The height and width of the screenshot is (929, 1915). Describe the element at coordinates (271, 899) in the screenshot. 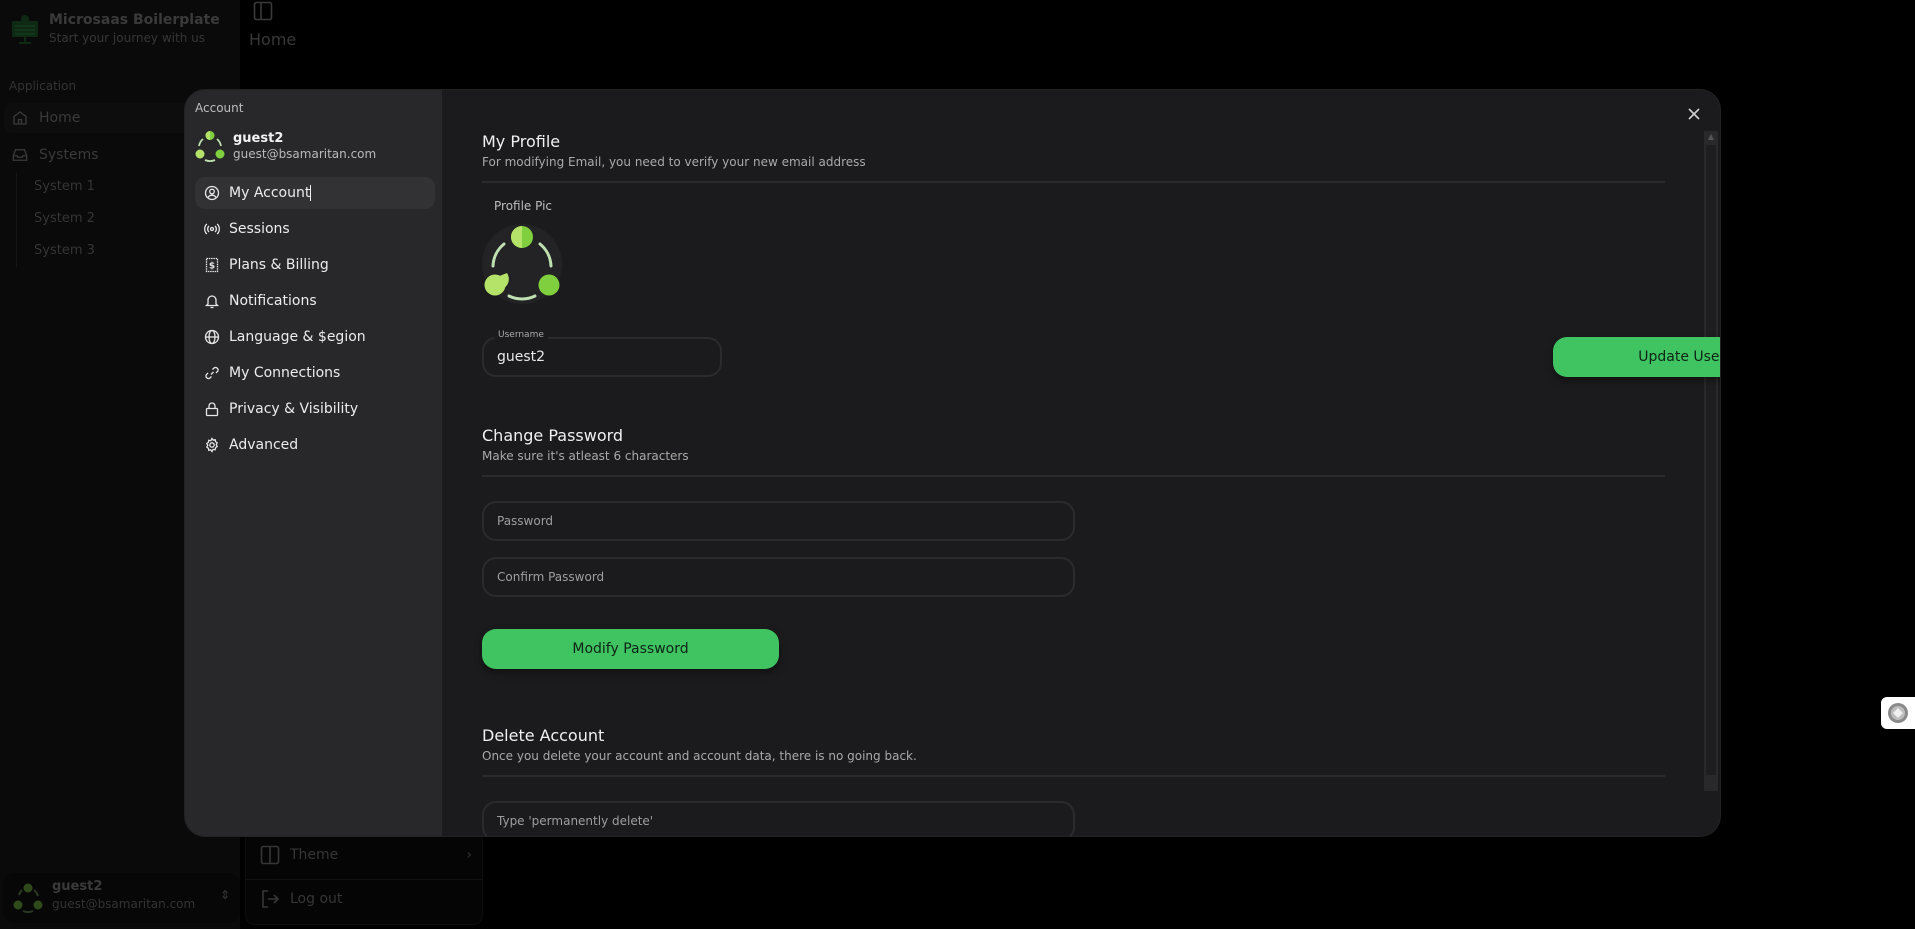

I see `logout-icon` at that location.